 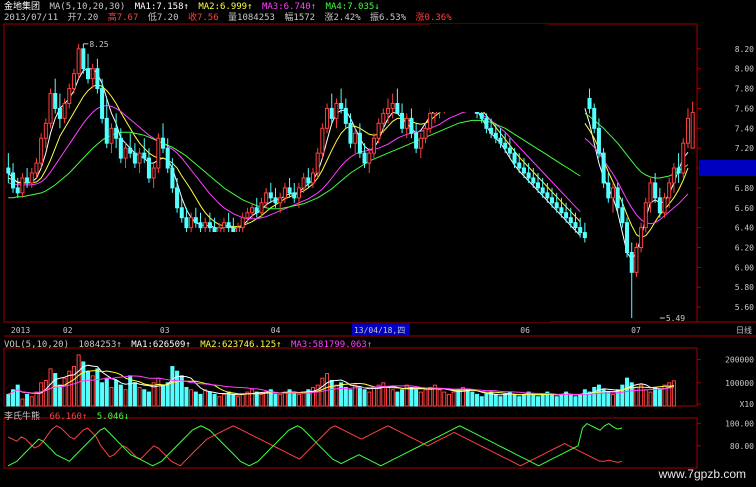 I want to click on volume-tick-label: 100000, so click(x=739, y=383).